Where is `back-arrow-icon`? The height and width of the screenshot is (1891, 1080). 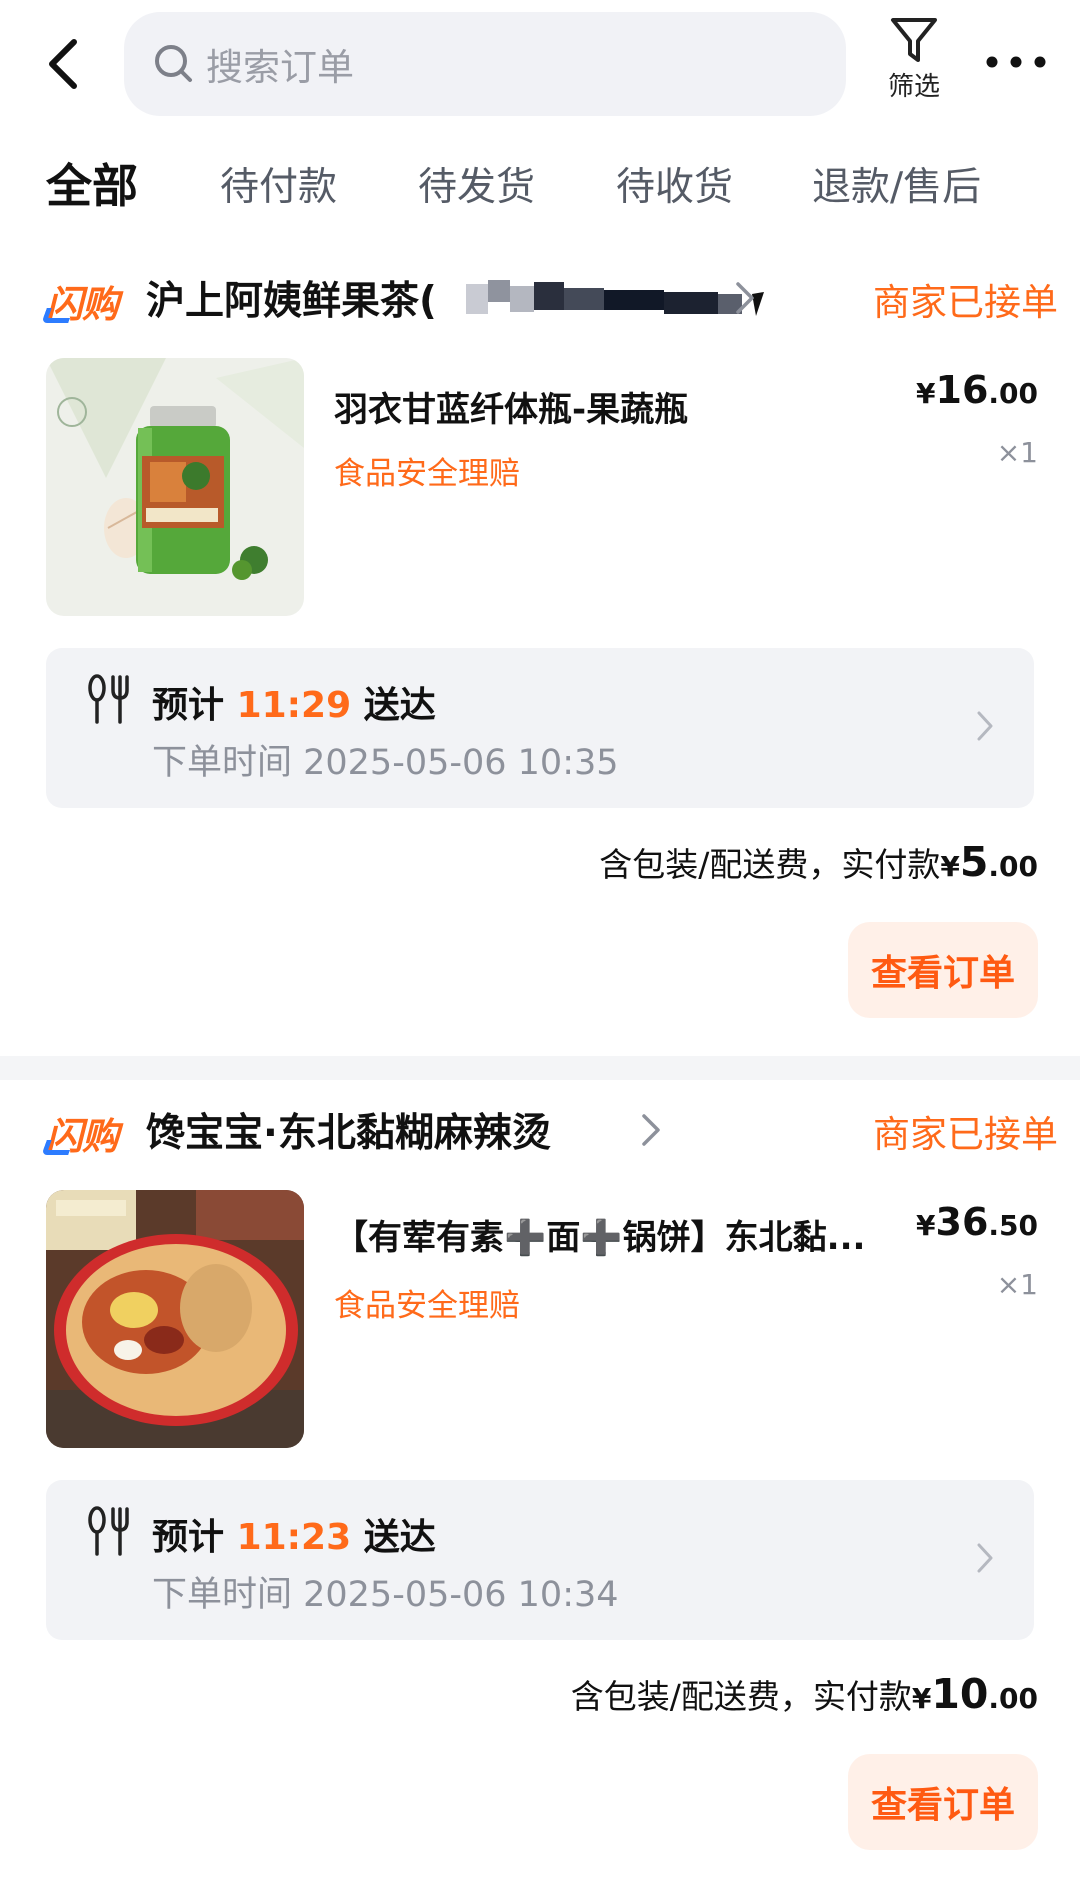
back-arrow-icon is located at coordinates (65, 64).